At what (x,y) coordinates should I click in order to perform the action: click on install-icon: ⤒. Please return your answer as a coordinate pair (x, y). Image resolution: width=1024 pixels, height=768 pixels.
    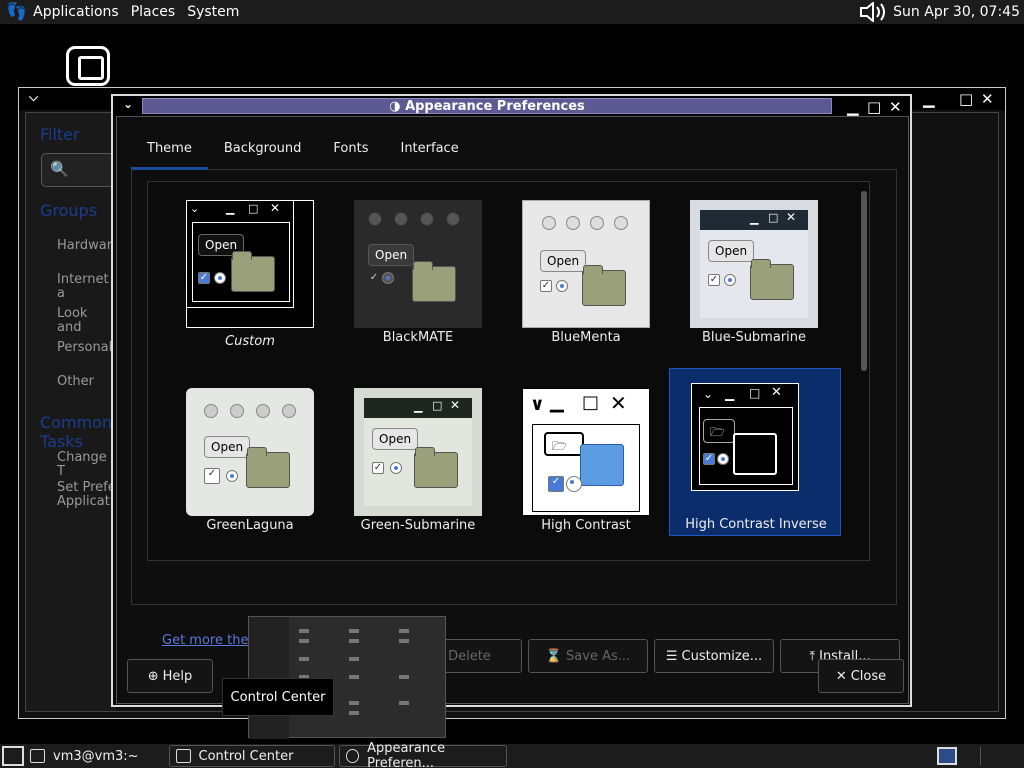
    Looking at the image, I should click on (812, 656).